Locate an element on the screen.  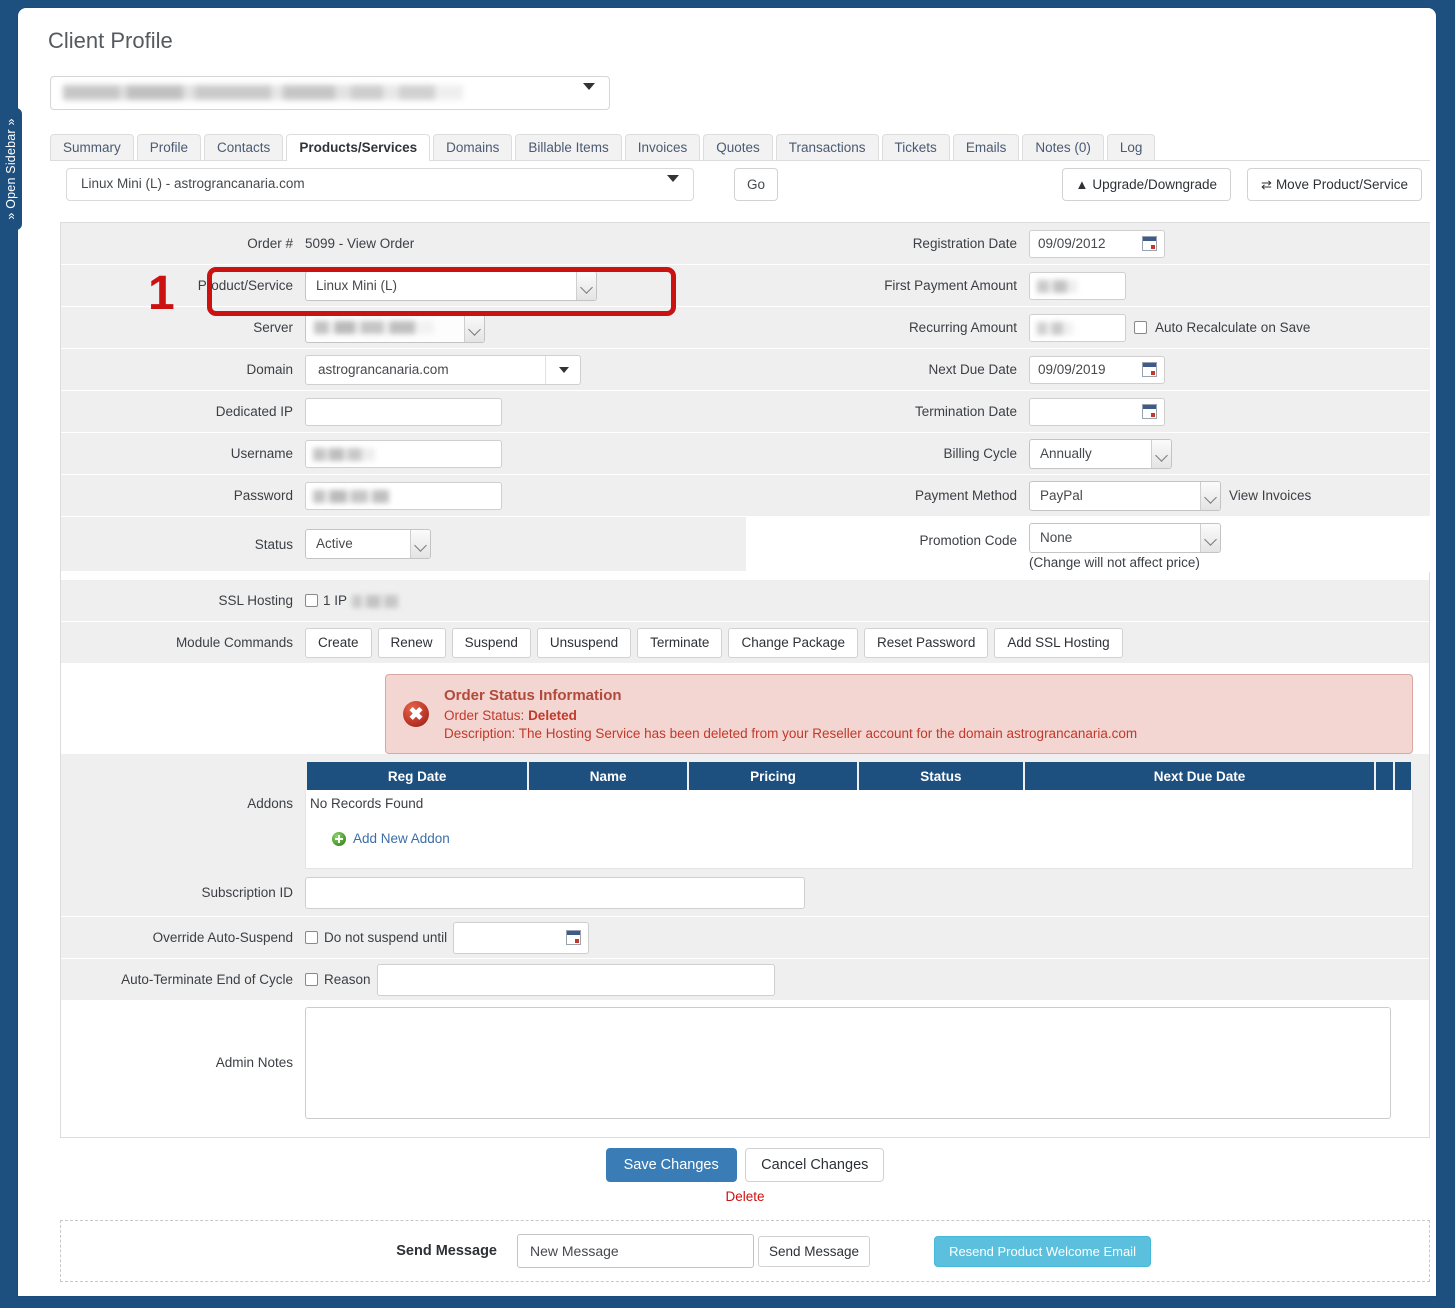
row-username: Username is located at coordinates (403, 454).